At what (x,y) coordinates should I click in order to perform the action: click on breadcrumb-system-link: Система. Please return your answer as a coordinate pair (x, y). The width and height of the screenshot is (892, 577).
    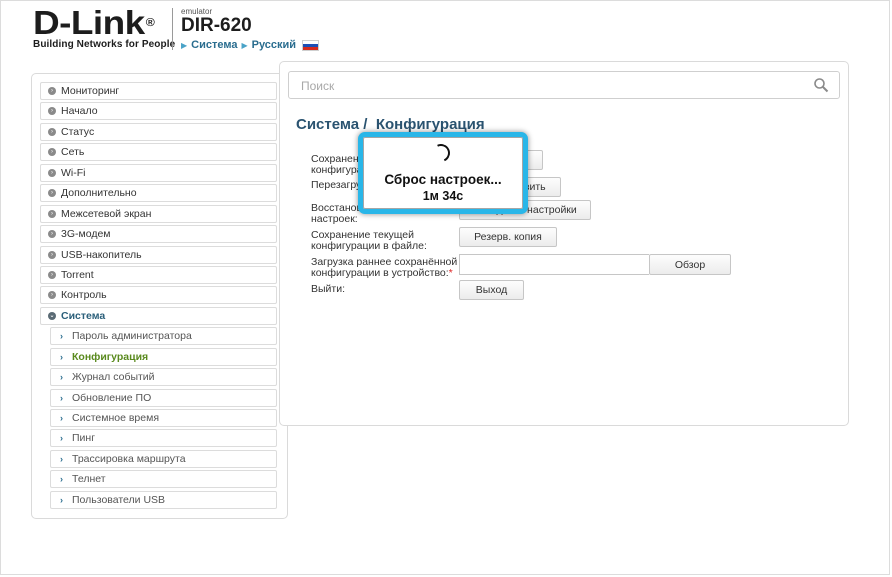
    Looking at the image, I should click on (214, 45).